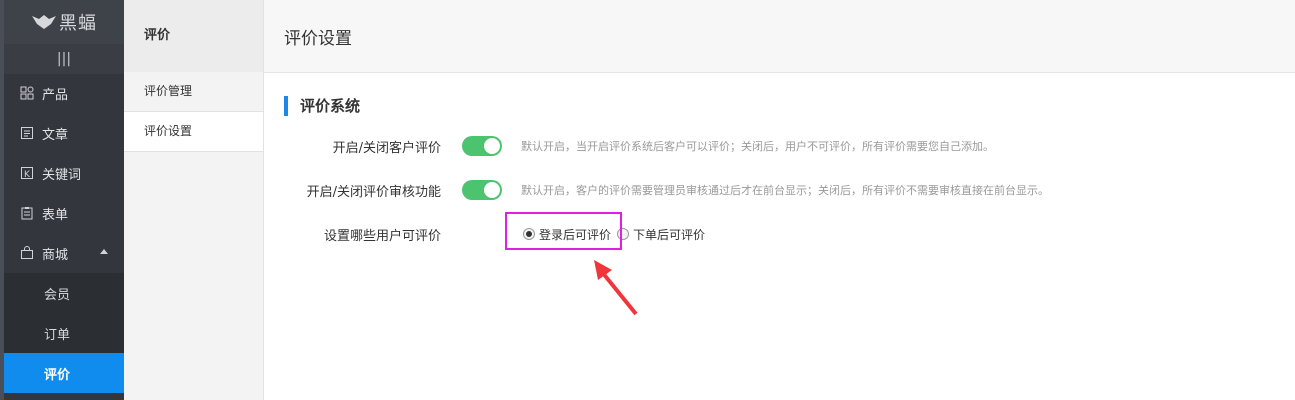  Describe the element at coordinates (779, 36) in the screenshot. I see `page-title: 评价设置` at that location.